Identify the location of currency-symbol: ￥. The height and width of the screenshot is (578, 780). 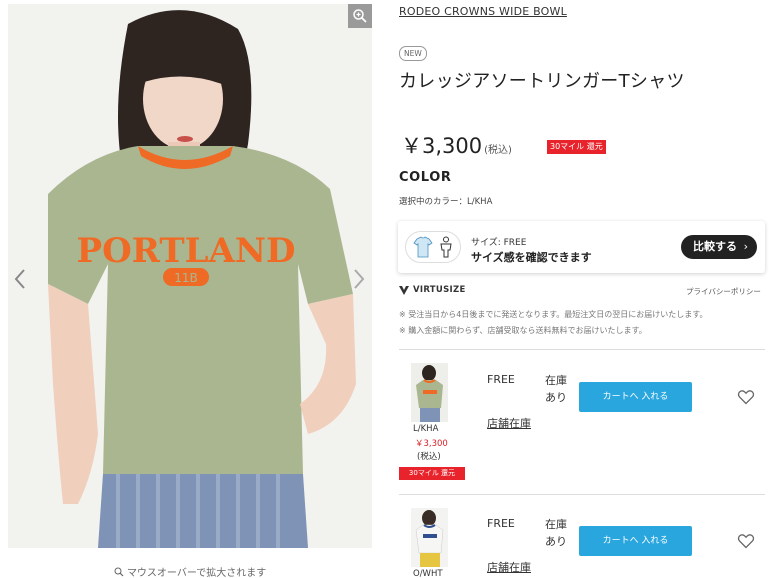
(411, 146).